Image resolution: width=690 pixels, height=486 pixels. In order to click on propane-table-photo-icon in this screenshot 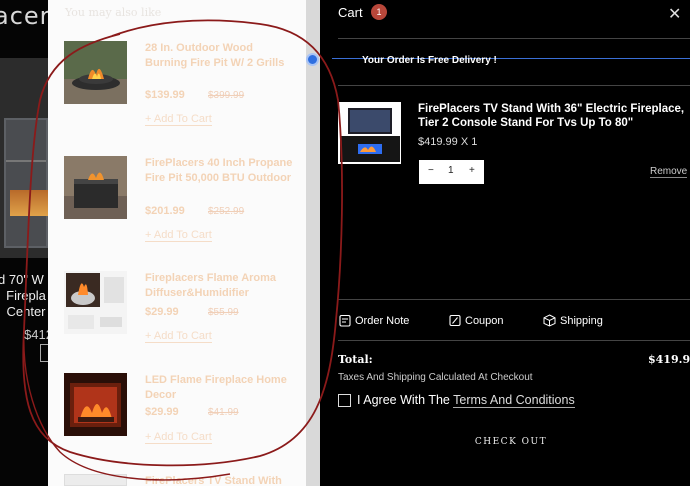, I will do `click(95, 187)`.